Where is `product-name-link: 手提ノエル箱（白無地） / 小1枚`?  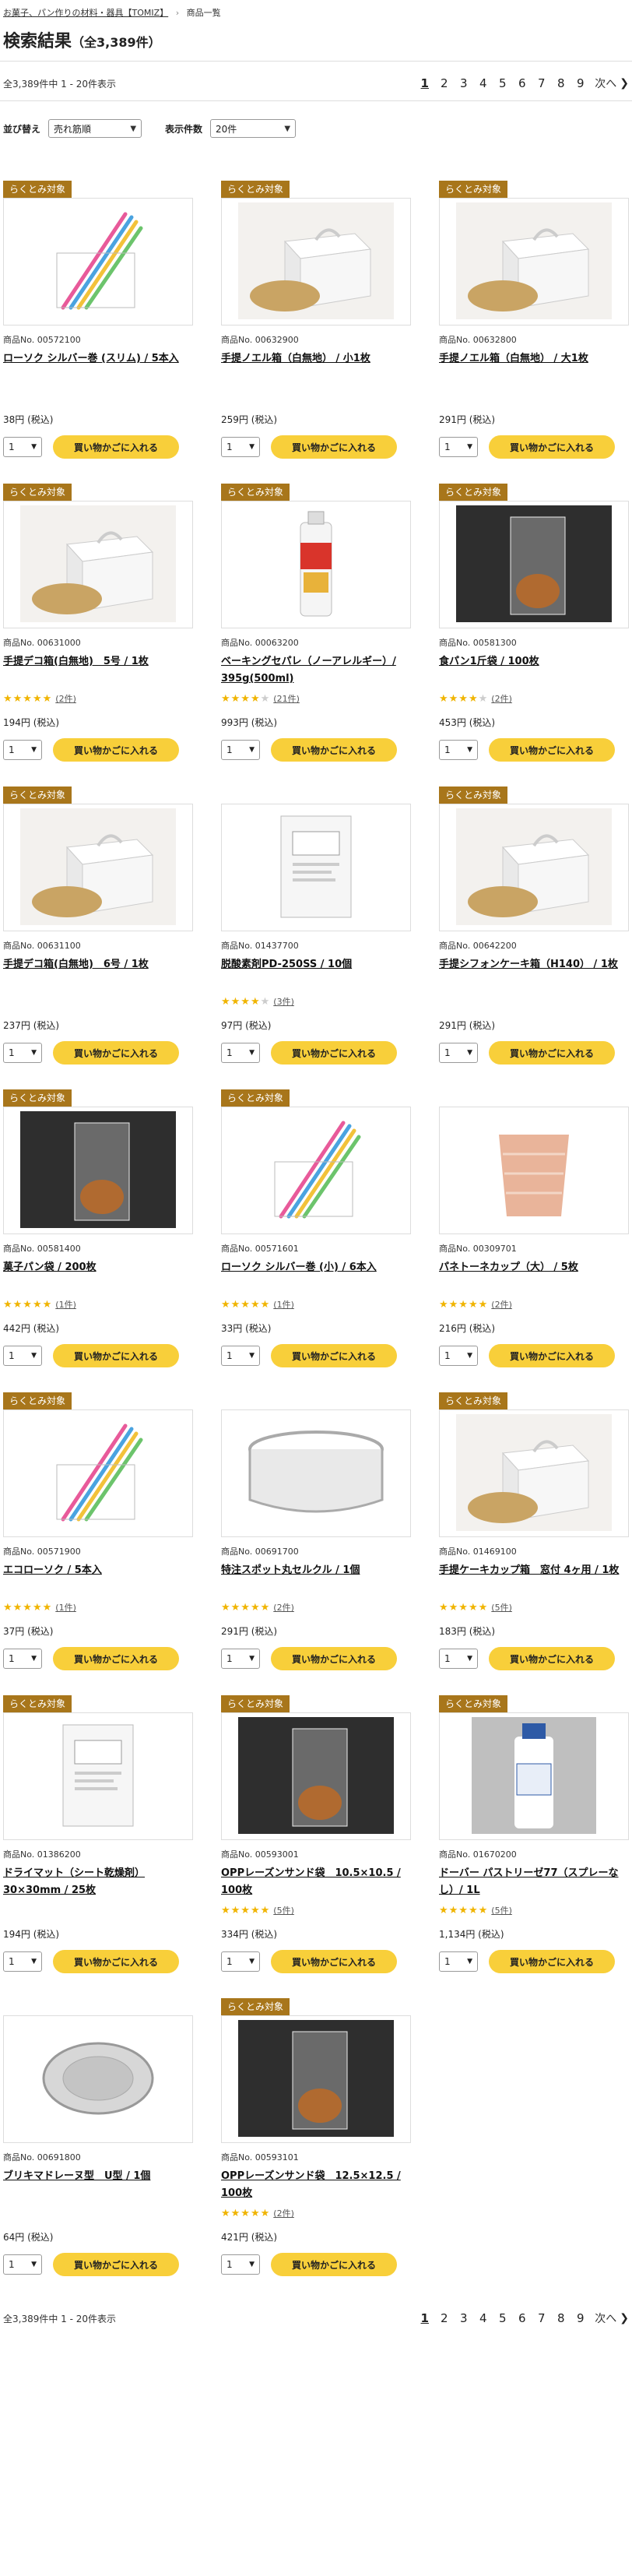
product-name-link: 手提ノエル箱（白無地） / 小1枚 is located at coordinates (316, 367).